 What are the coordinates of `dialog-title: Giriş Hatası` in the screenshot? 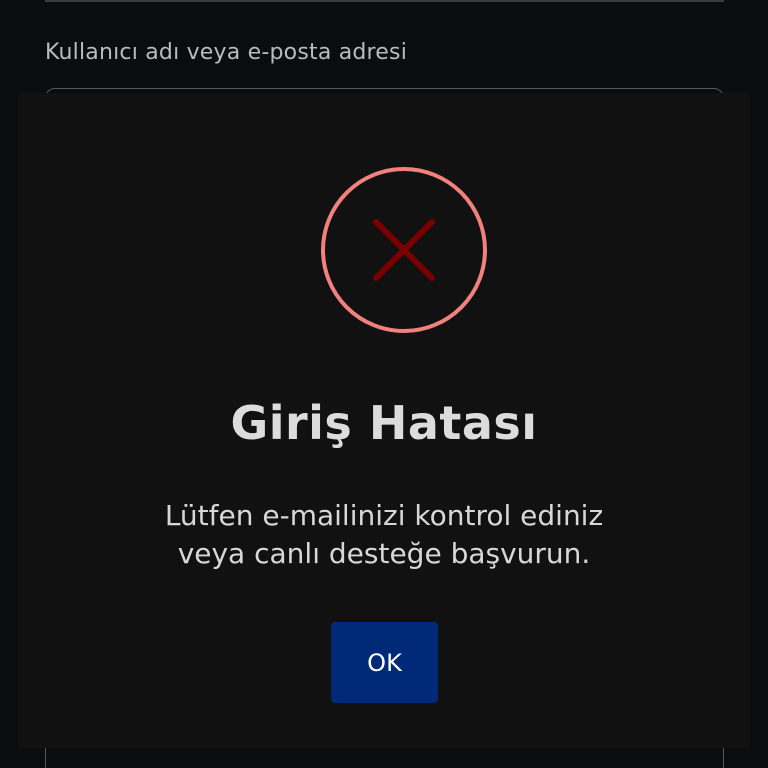 It's located at (384, 423).